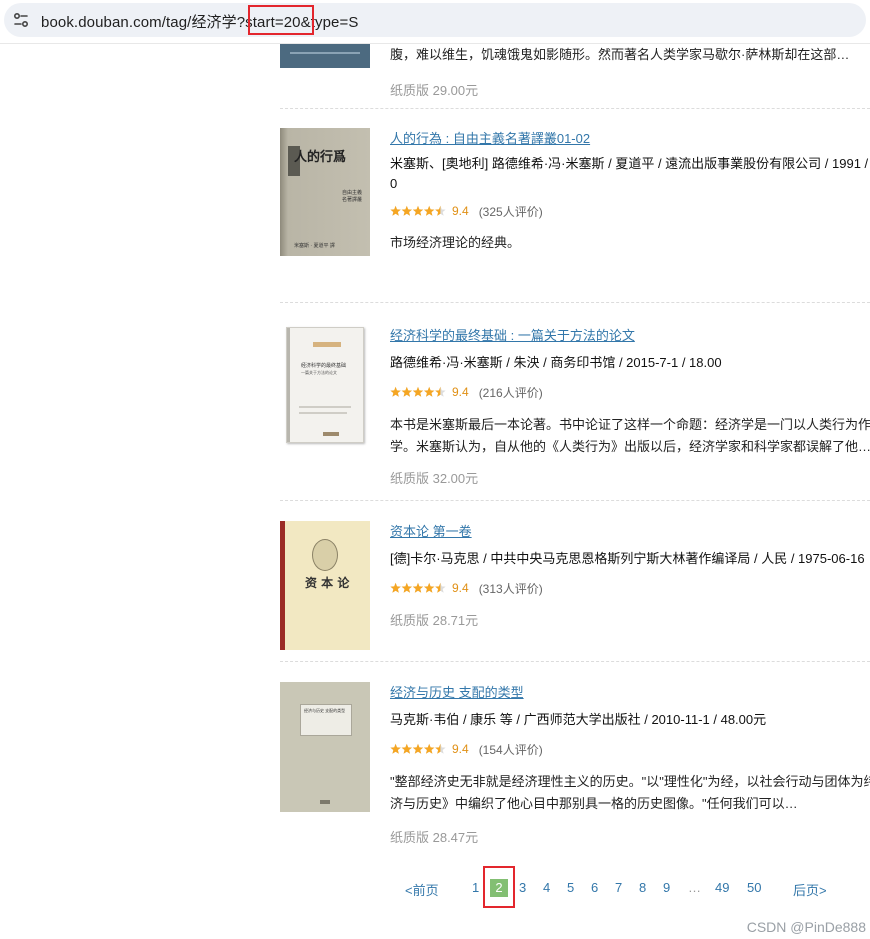  Describe the element at coordinates (630, 334) in the screenshot. I see `book-title-link: 经济科学的最终基础 : 一篇关于方法的论文` at that location.